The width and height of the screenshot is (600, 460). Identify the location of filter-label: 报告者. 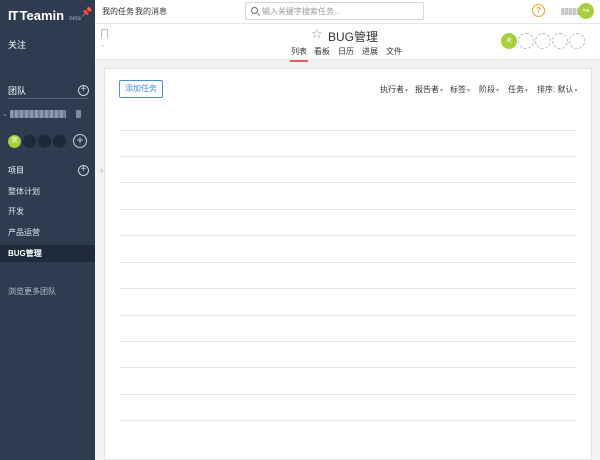
(427, 89).